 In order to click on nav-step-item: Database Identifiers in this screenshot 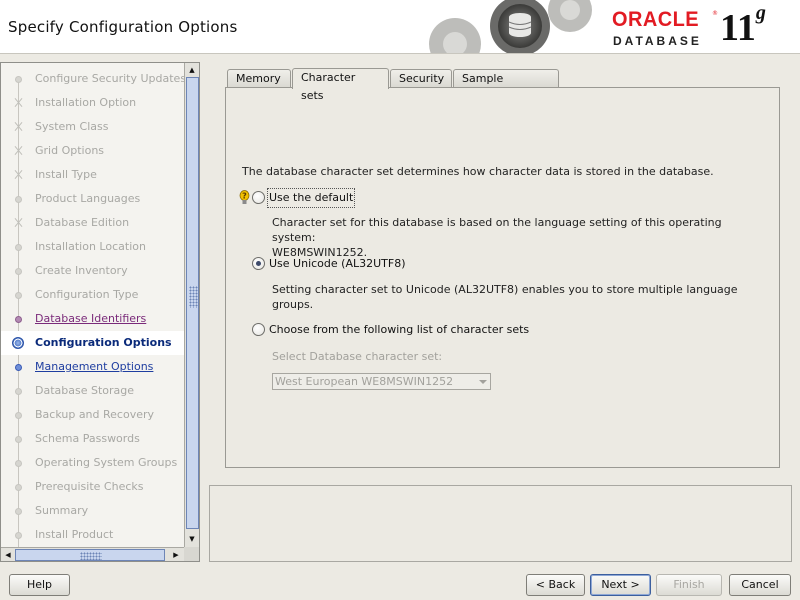, I will do `click(92, 319)`.